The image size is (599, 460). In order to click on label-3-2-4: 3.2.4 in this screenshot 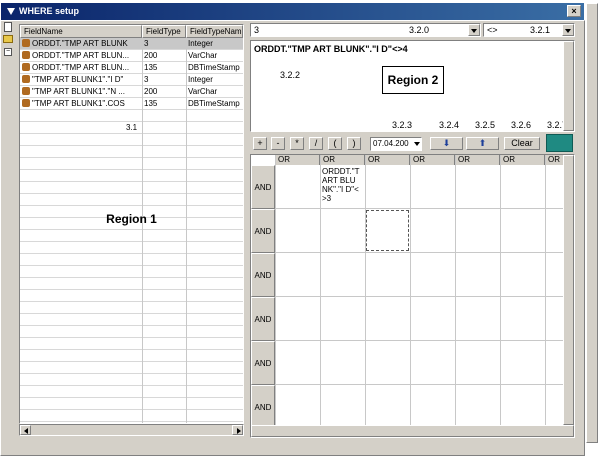, I will do `click(449, 125)`.